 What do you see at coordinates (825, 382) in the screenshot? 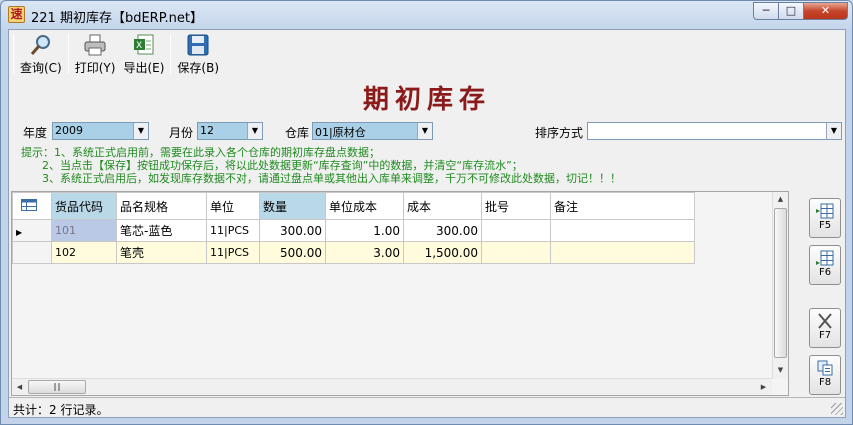
I see `copy-row-key: F8` at bounding box center [825, 382].